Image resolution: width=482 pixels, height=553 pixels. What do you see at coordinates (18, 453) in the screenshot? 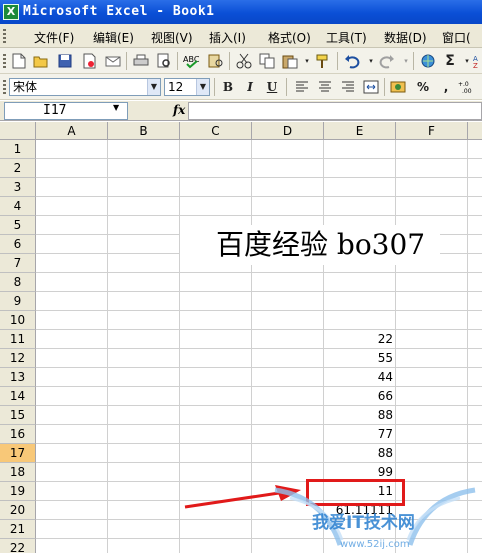
I see `row-header-active: 17` at bounding box center [18, 453].